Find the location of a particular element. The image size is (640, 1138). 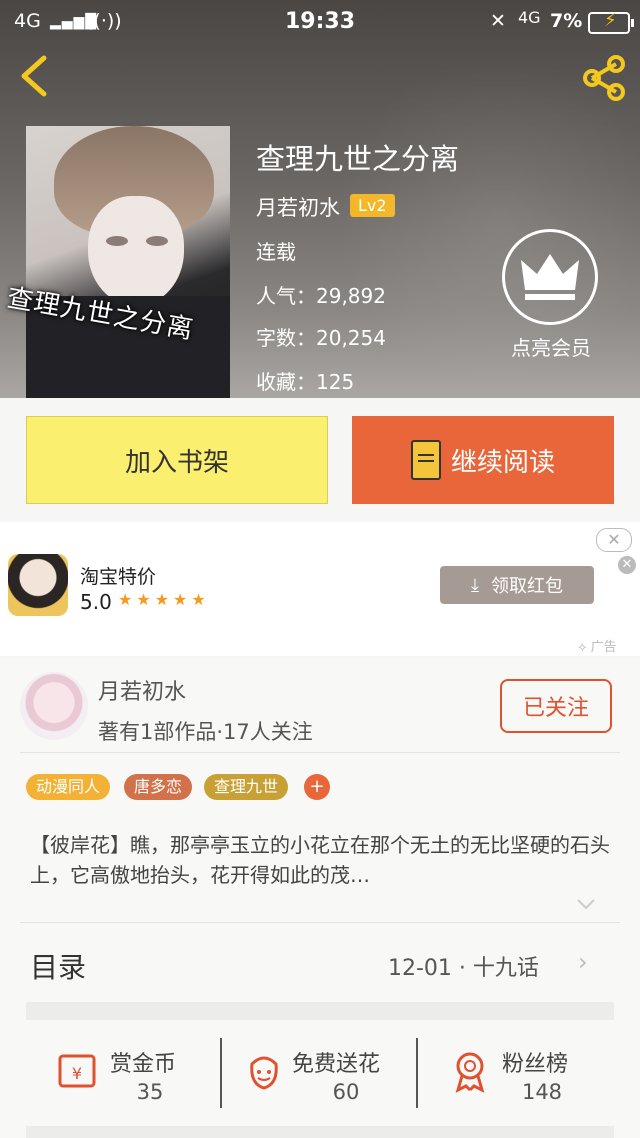

book-title: 查理九世之分离 is located at coordinates (358, 159).